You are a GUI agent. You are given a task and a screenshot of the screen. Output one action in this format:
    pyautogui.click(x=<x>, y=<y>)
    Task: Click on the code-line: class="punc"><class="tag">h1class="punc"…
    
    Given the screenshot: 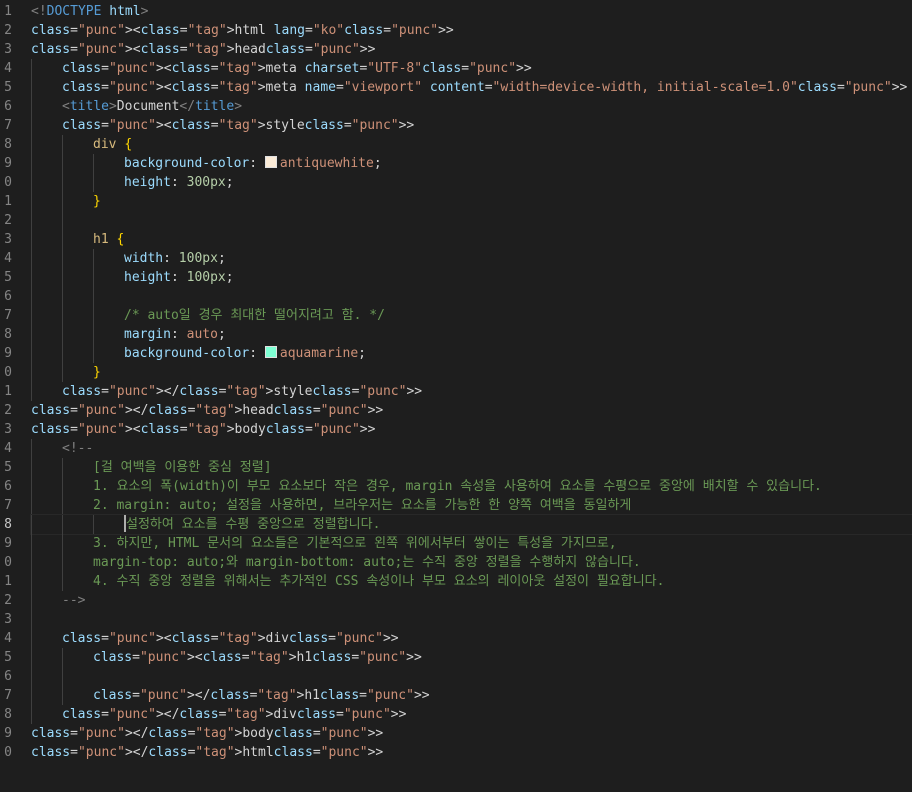 What is the action you would take?
    pyautogui.click(x=471, y=657)
    